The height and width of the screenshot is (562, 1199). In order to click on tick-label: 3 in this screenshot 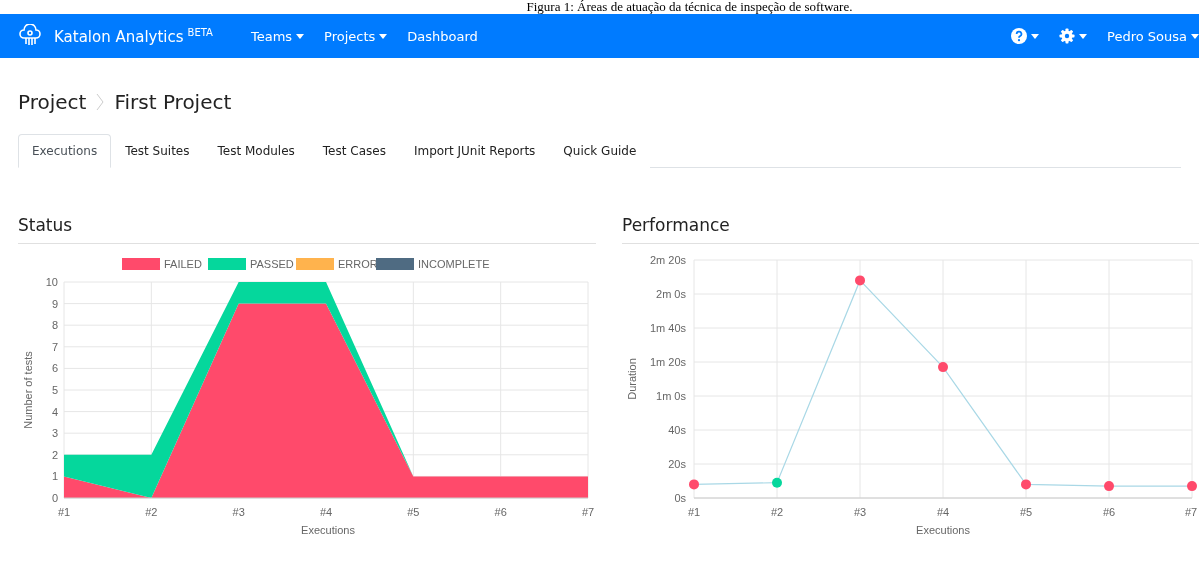, I will do `click(54, 433)`.